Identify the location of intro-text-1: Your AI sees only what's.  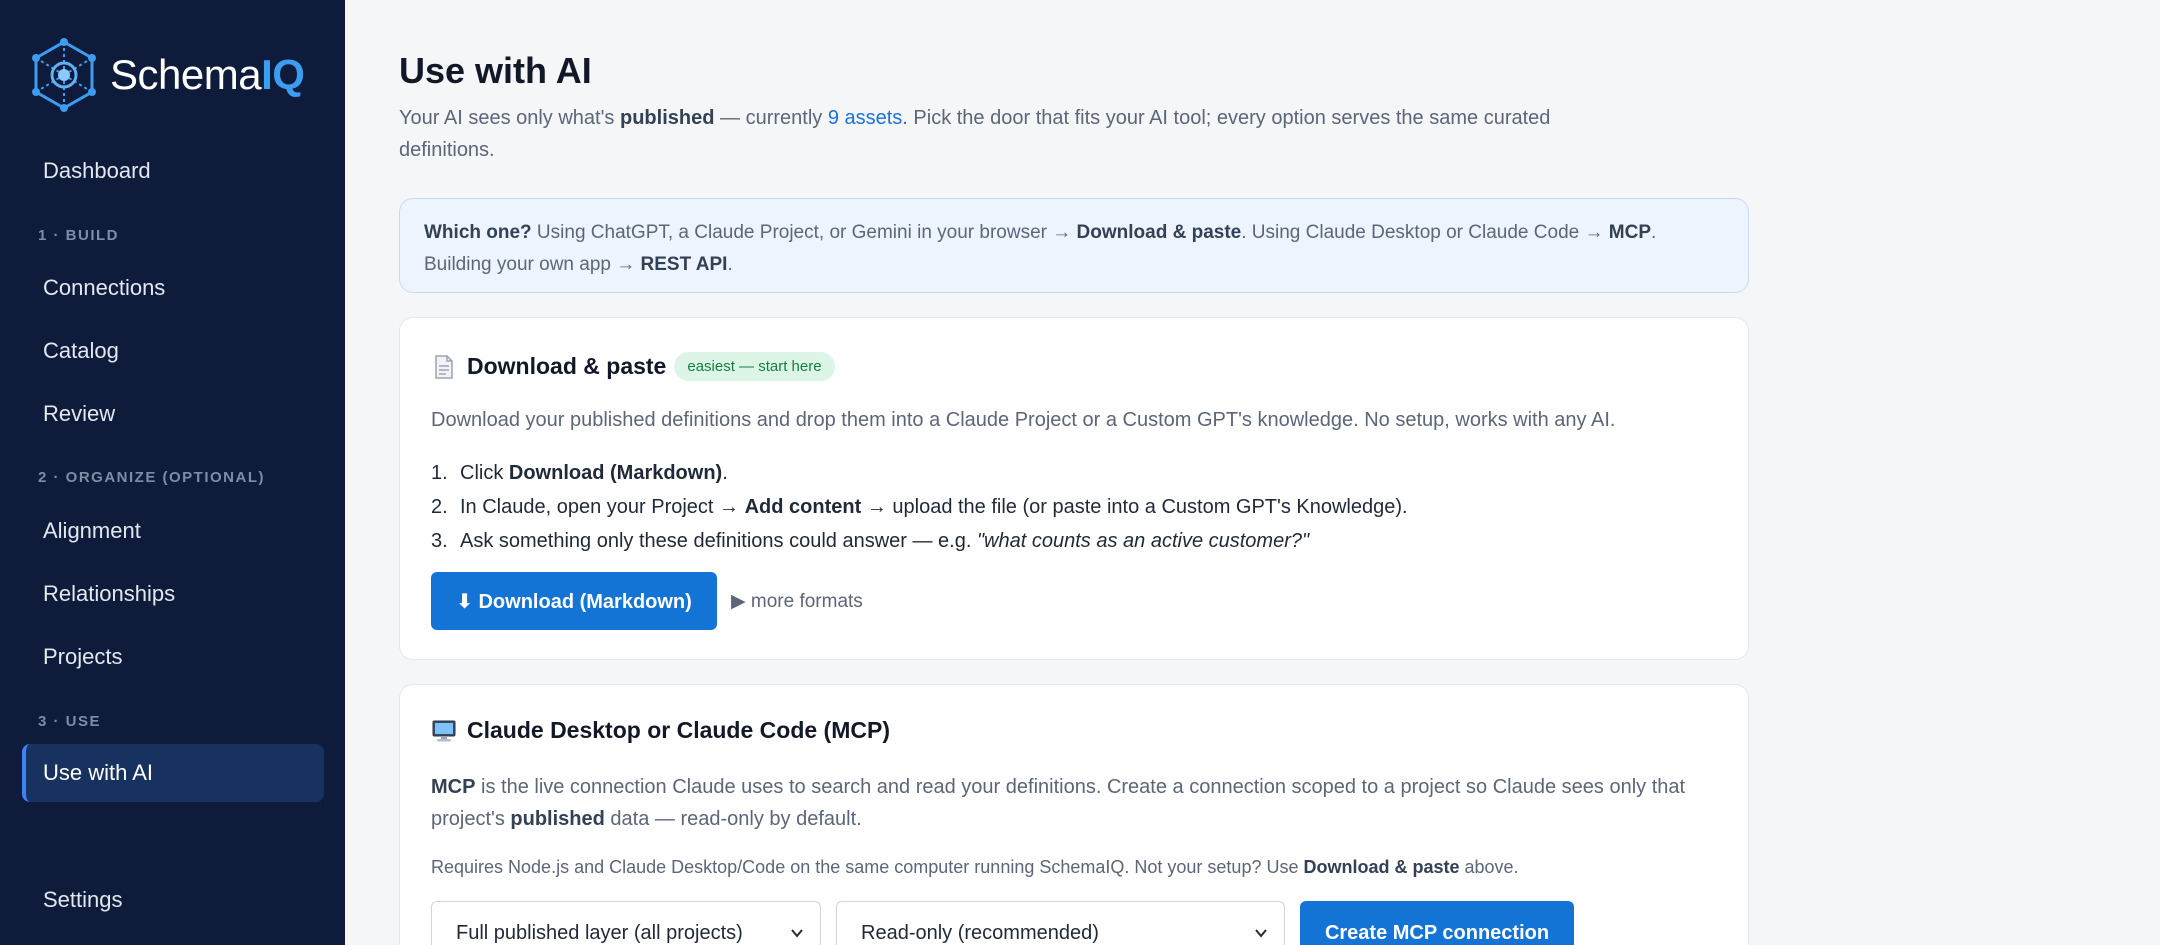
(509, 118).